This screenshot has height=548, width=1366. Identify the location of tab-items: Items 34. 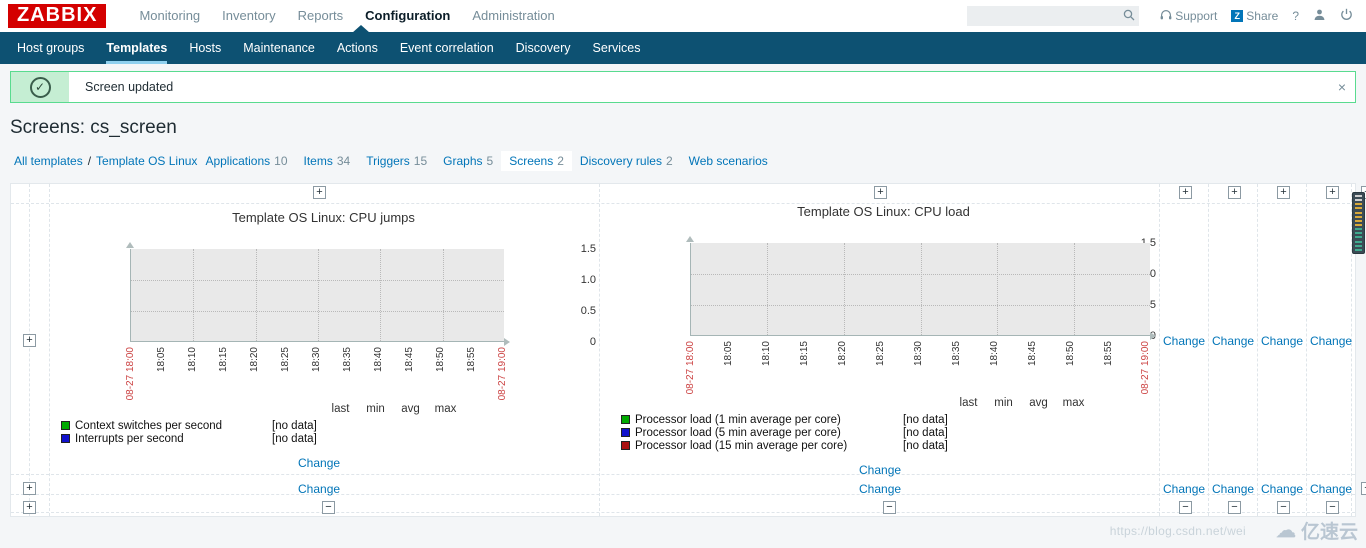
(327, 161).